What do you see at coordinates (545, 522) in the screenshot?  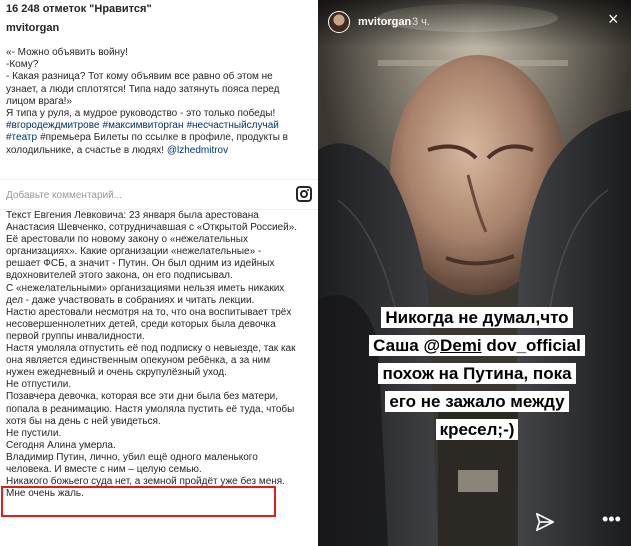 I see `send-icon` at bounding box center [545, 522].